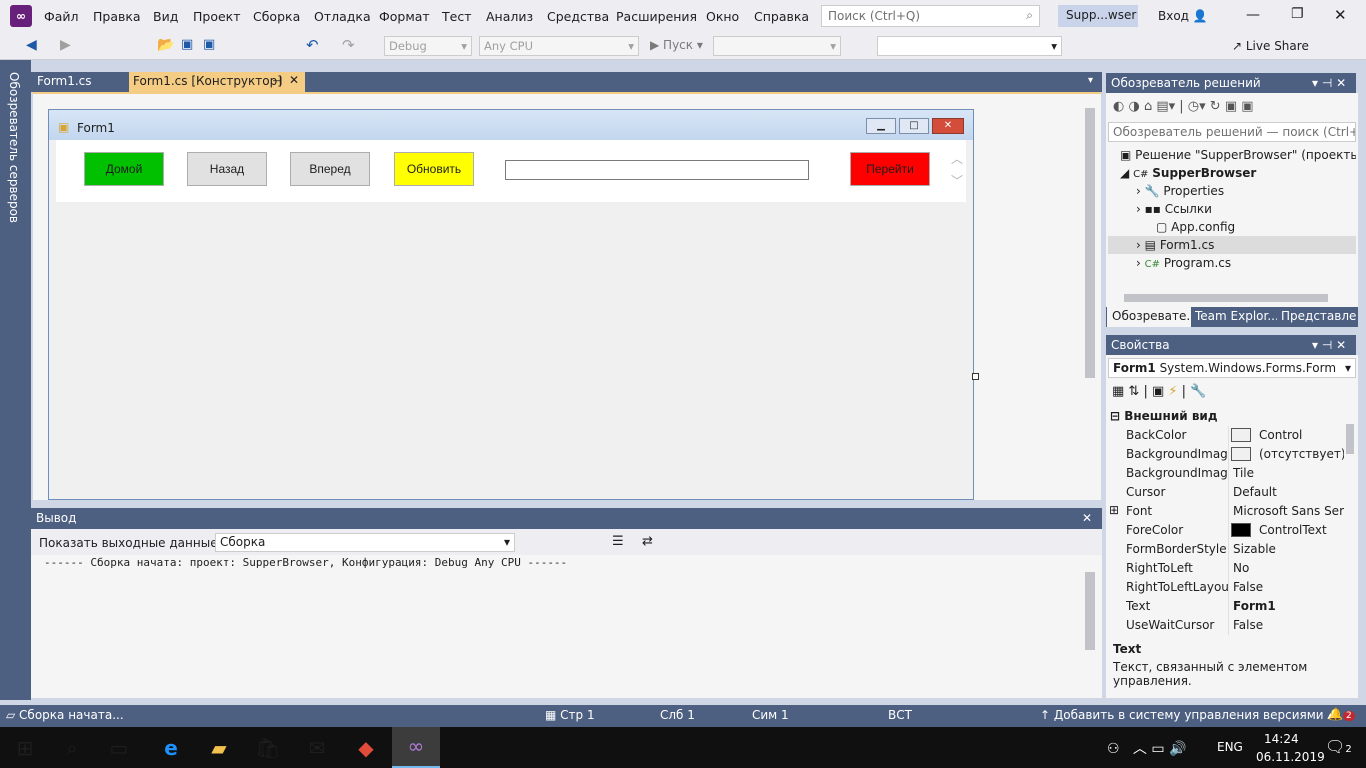 The width and height of the screenshot is (1366, 768). I want to click on language-indicator: ENG, so click(1230, 747).